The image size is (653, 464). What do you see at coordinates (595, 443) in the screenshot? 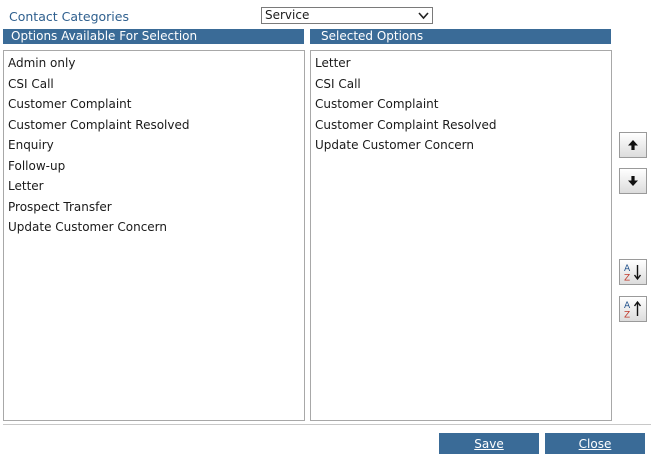
I see `close-button: Close` at bounding box center [595, 443].